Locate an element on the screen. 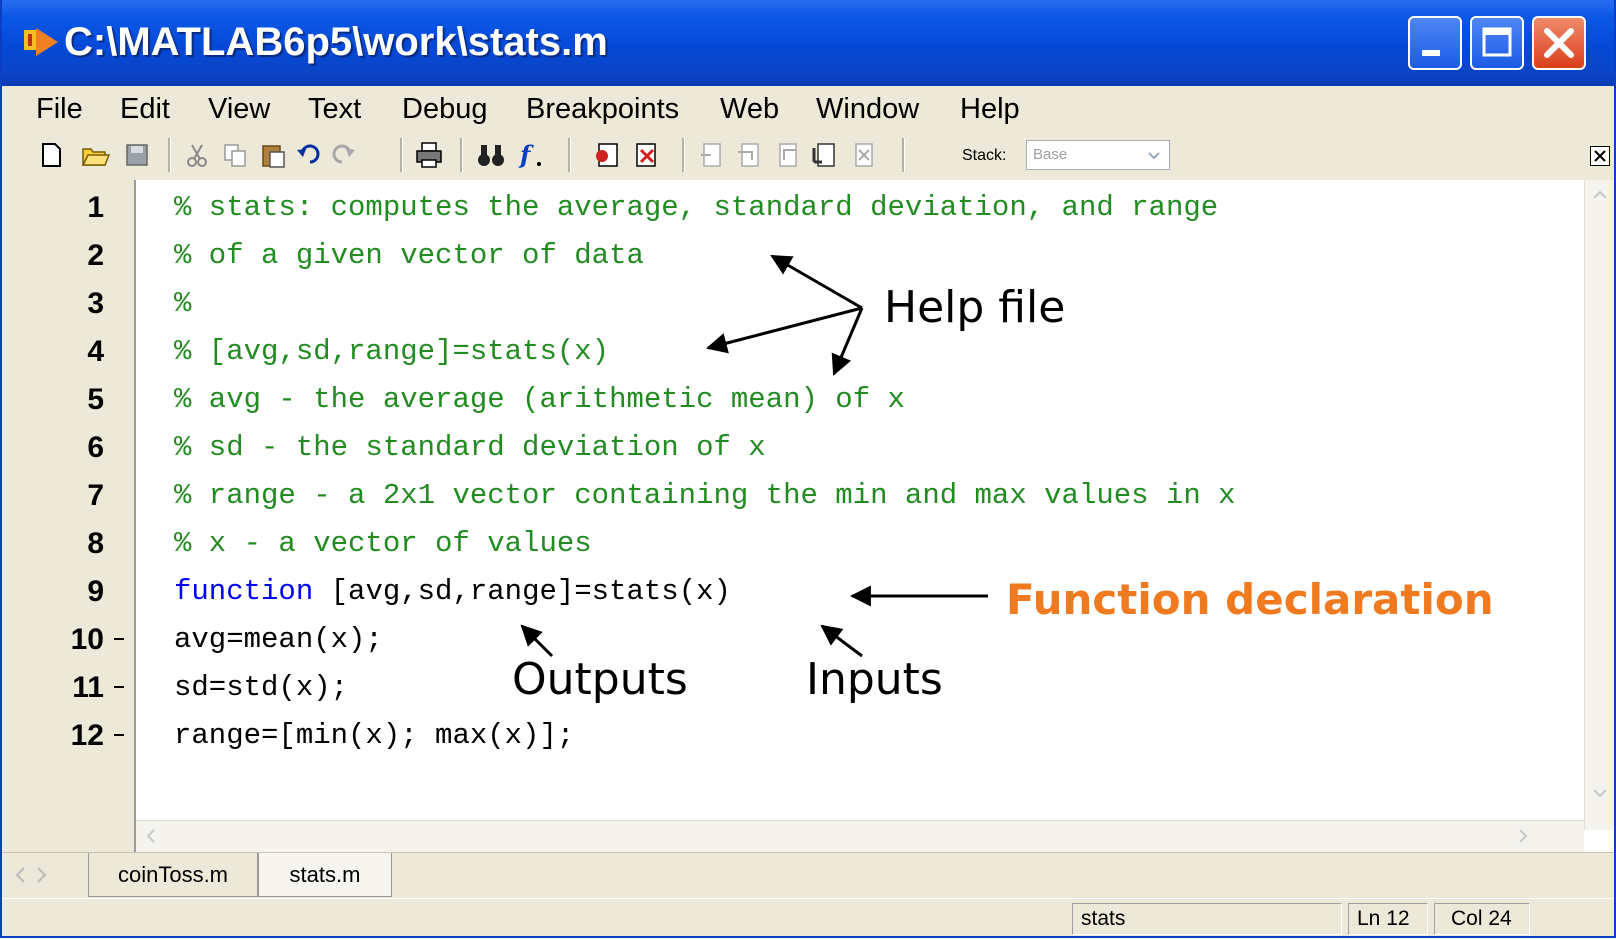 The width and height of the screenshot is (1616, 940). exit-debug-icon is located at coordinates (863, 155).